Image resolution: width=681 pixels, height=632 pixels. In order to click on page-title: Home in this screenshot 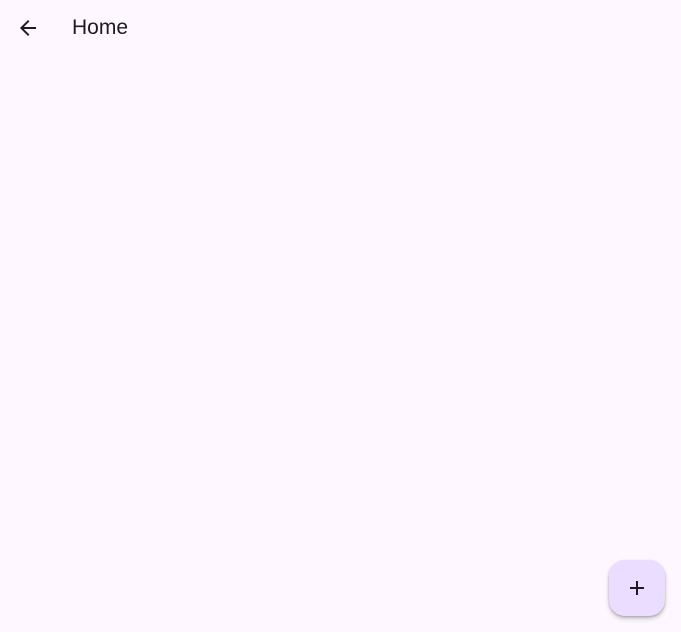, I will do `click(100, 27)`.